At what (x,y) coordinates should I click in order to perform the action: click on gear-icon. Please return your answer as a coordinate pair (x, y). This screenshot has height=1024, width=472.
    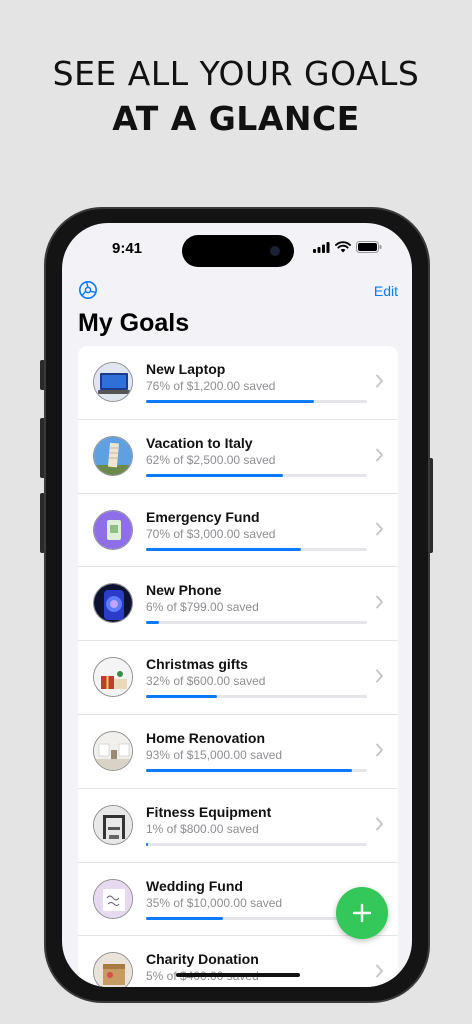
    Looking at the image, I should click on (88, 290).